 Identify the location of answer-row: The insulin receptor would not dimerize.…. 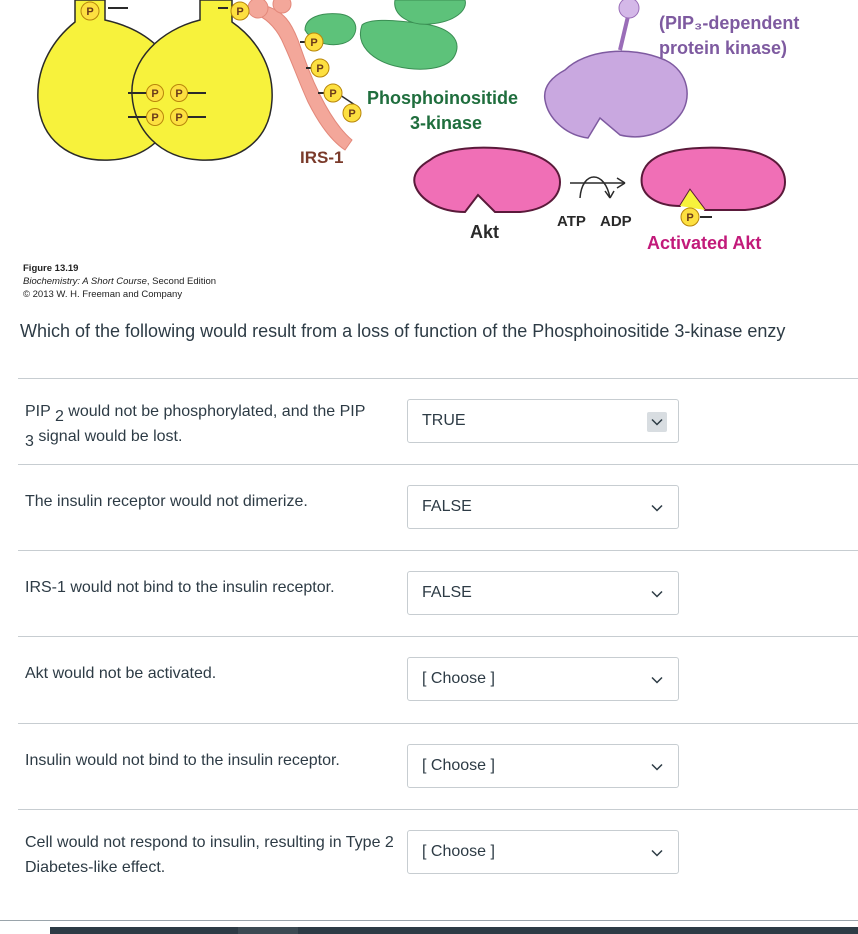
(438, 507).